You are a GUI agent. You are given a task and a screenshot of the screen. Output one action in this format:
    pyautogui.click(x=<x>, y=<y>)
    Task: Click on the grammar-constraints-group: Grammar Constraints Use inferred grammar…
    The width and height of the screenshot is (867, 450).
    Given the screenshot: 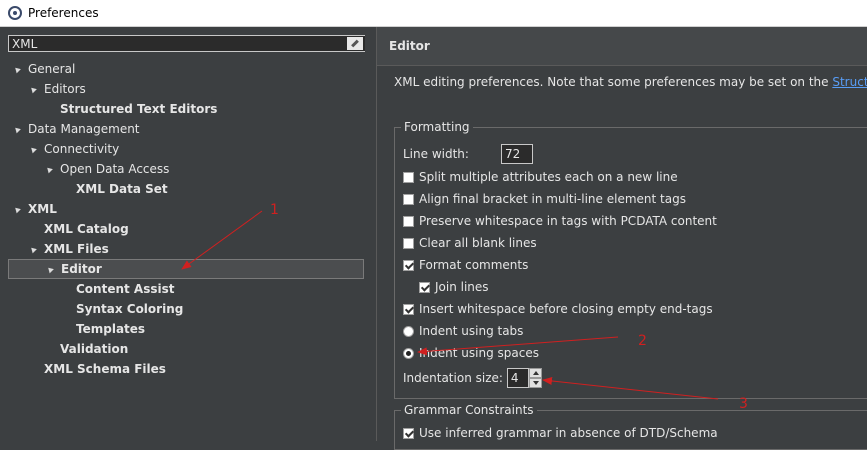 What is the action you would take?
    pyautogui.click(x=630, y=426)
    